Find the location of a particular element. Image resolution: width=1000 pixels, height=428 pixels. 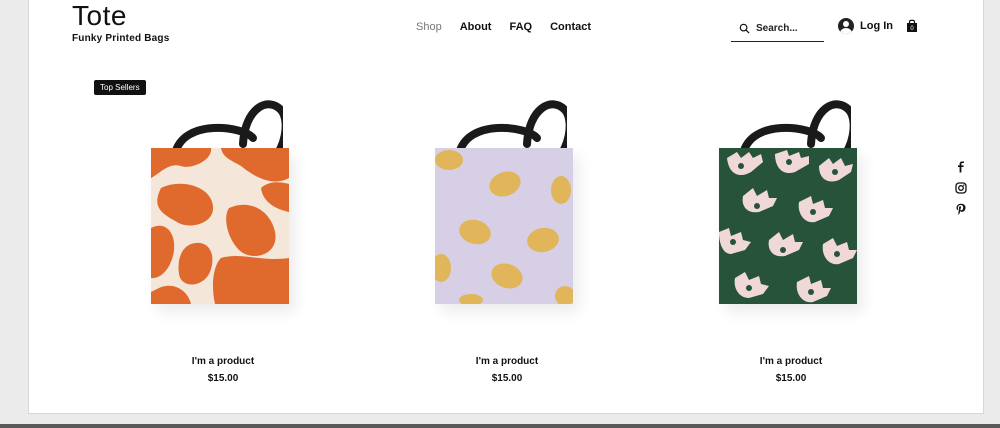

search-bar is located at coordinates (777, 29).